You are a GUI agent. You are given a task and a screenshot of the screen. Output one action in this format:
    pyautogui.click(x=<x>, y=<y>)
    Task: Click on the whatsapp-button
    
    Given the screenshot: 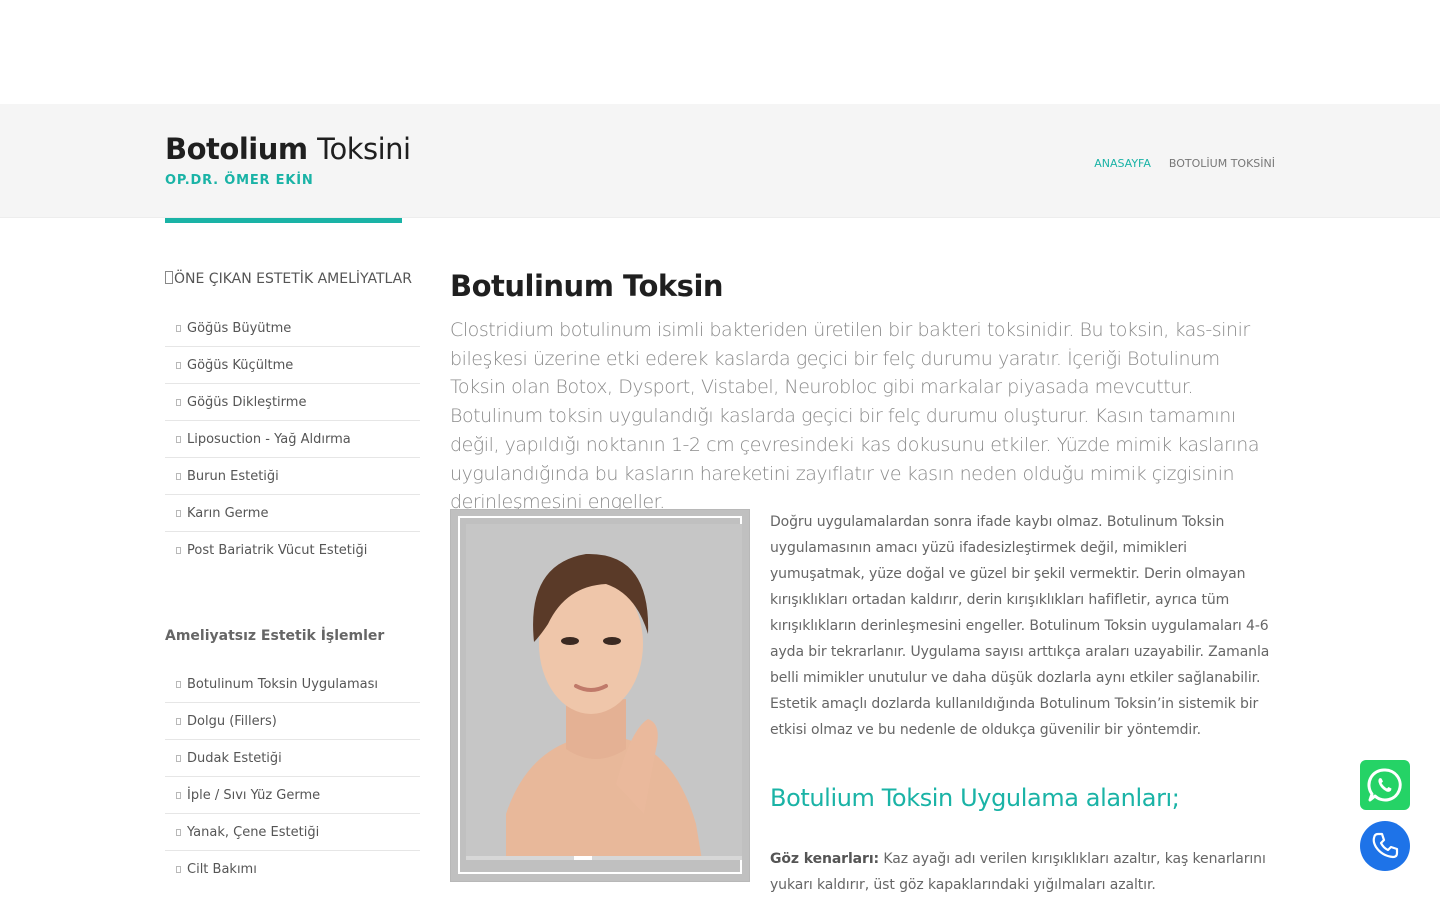 What is the action you would take?
    pyautogui.click(x=1385, y=785)
    